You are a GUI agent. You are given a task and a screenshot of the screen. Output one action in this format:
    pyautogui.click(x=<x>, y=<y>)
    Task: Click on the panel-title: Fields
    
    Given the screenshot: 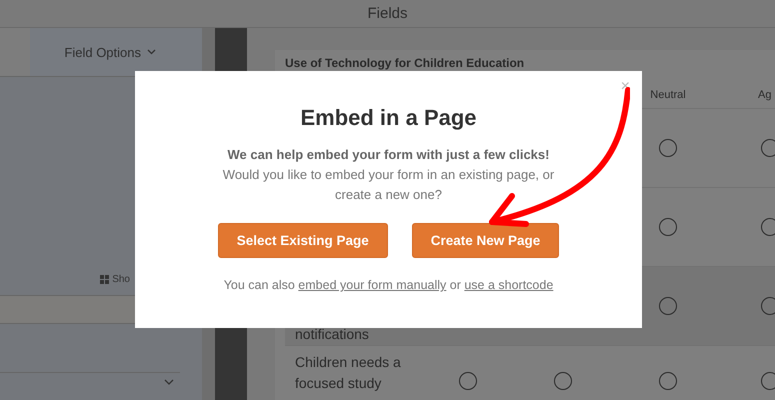 What is the action you would take?
    pyautogui.click(x=387, y=13)
    